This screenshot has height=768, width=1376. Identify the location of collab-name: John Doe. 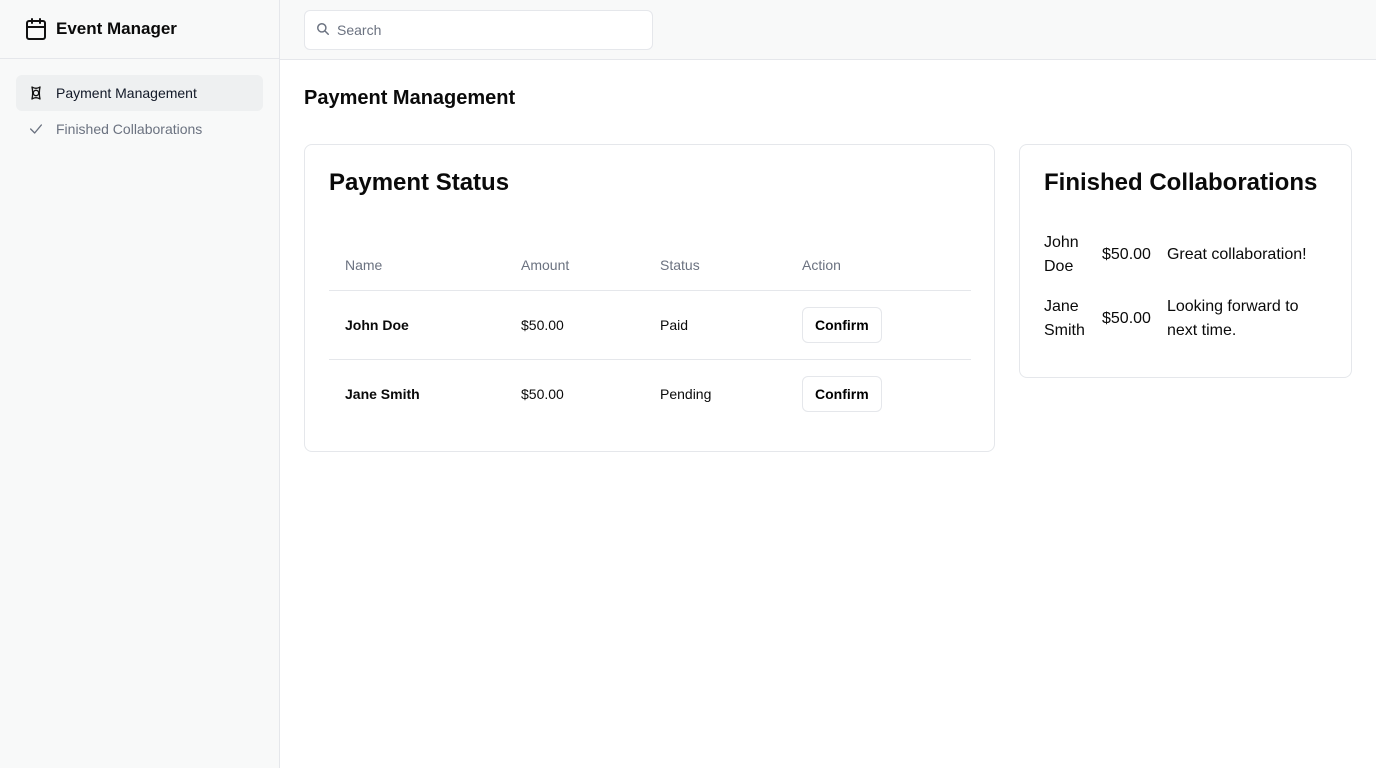
(1061, 254).